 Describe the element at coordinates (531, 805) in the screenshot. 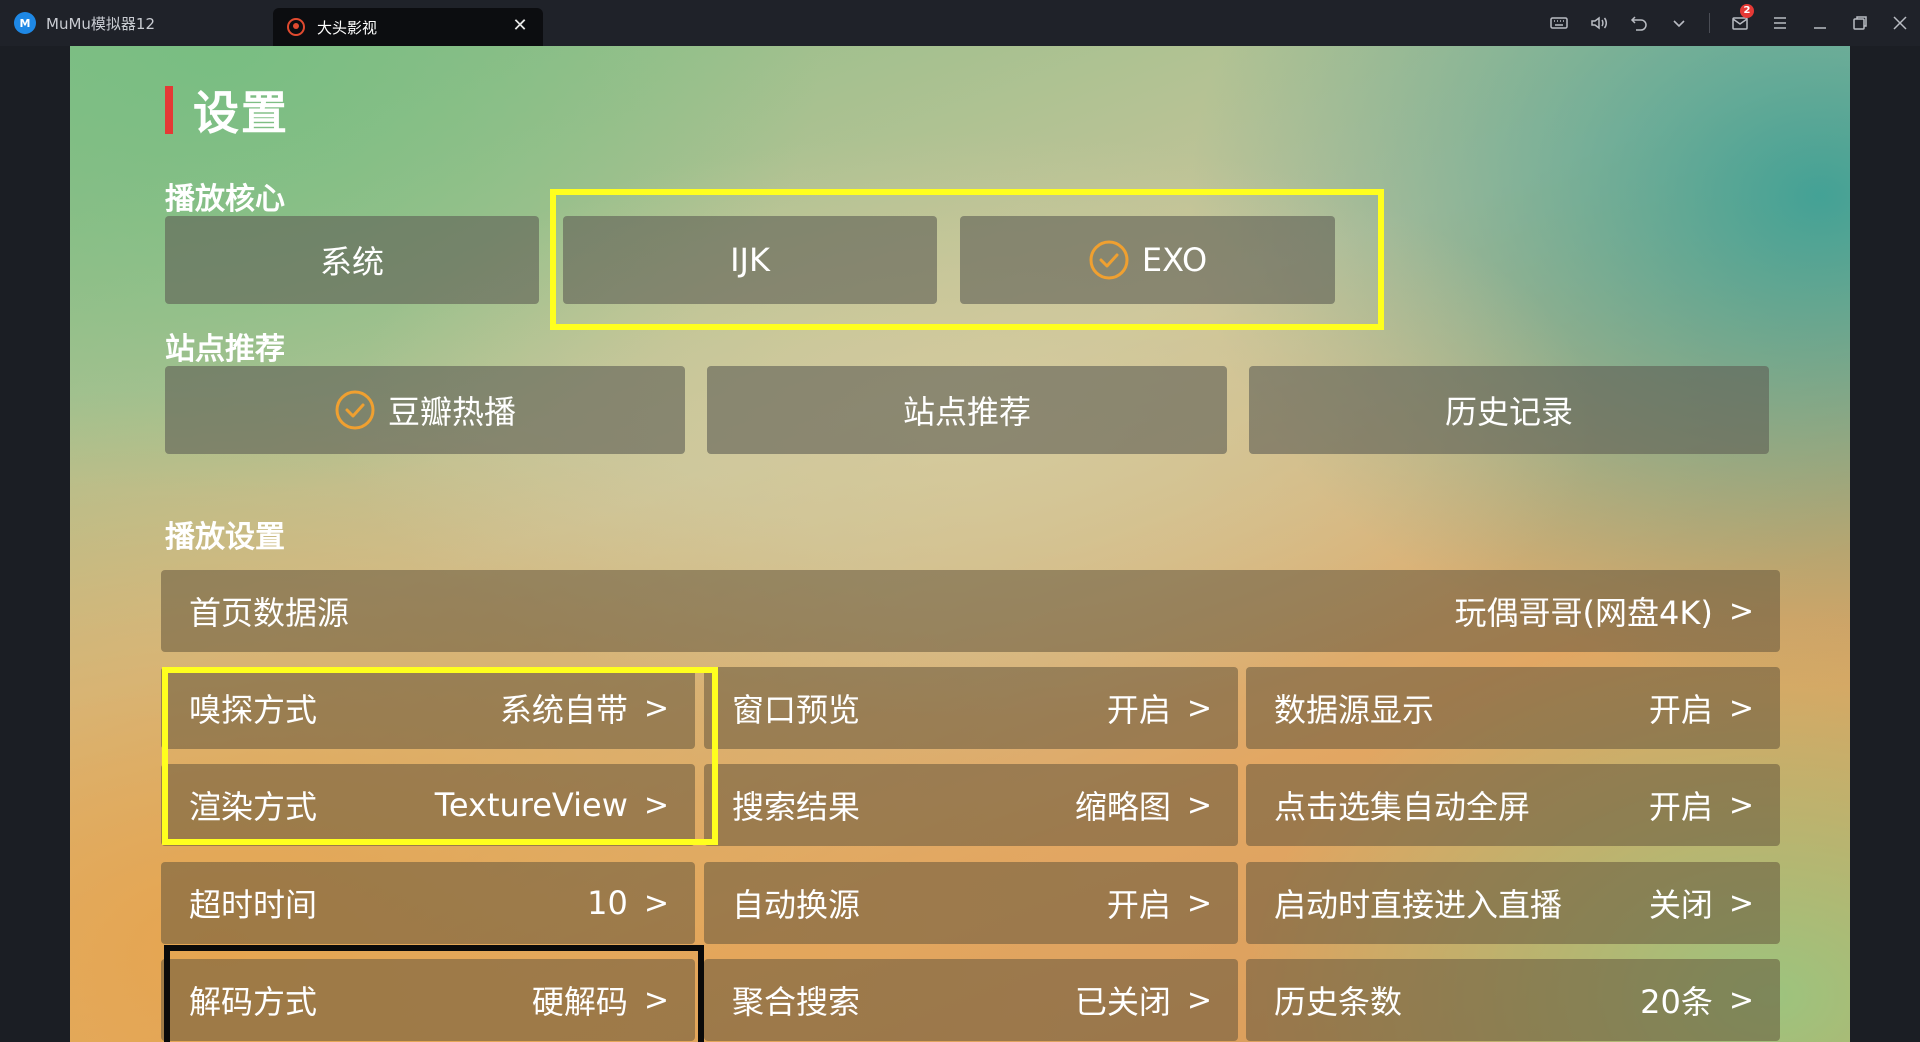

I see `setting-value-text: TextureView` at that location.